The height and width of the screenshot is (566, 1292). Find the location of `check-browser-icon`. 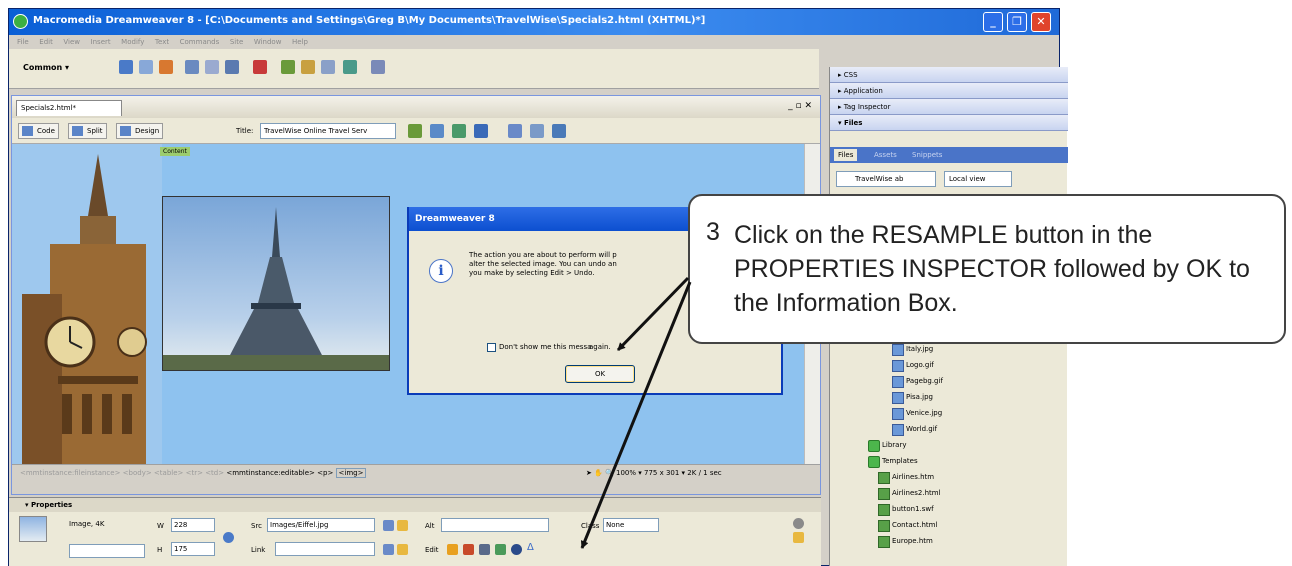

check-browser-icon is located at coordinates (481, 131).